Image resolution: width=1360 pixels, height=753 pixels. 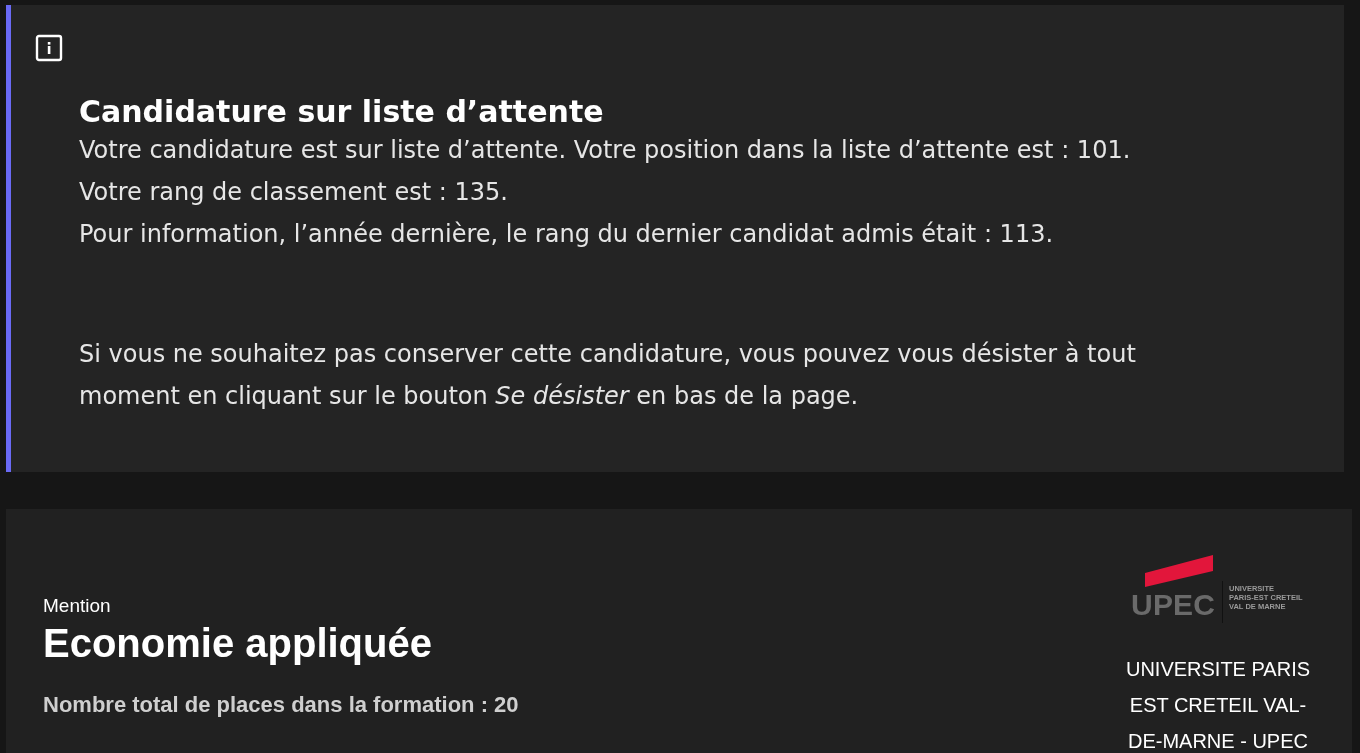 I want to click on notice-title: Candidature sur liste d’attente, so click(x=342, y=111).